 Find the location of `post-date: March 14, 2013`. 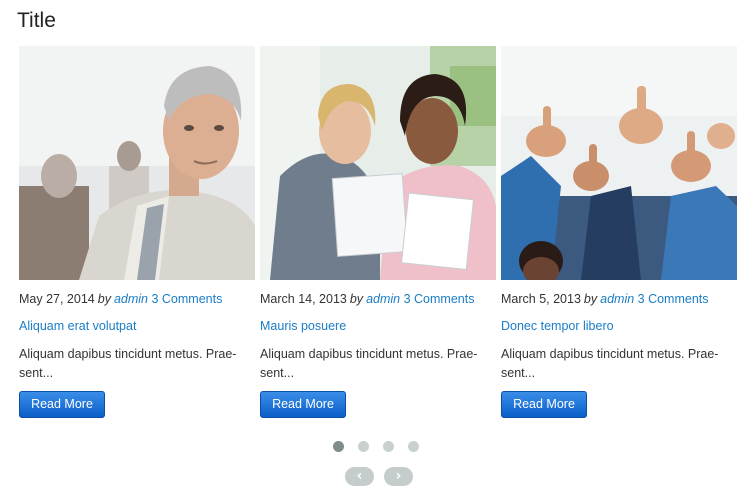

post-date: March 14, 2013 is located at coordinates (303, 299).